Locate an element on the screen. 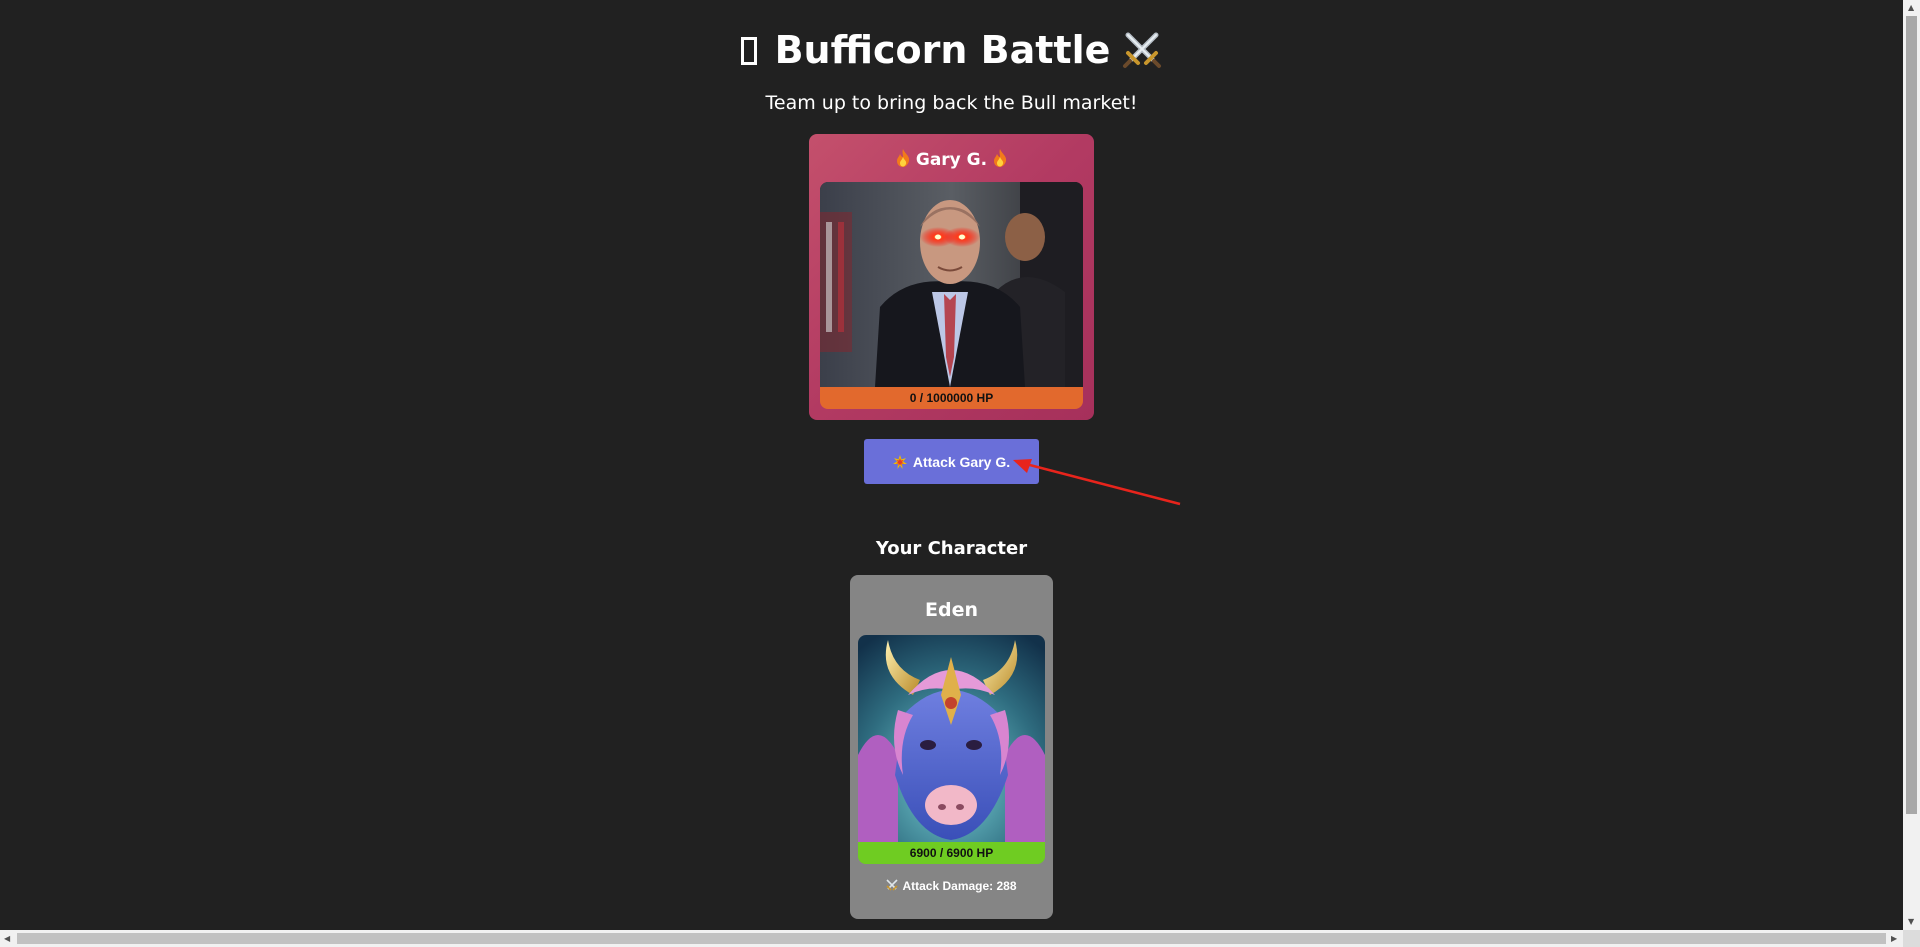 The image size is (1920, 947). boss-hp-text: 0 / 1000000 HP is located at coordinates (951, 398).